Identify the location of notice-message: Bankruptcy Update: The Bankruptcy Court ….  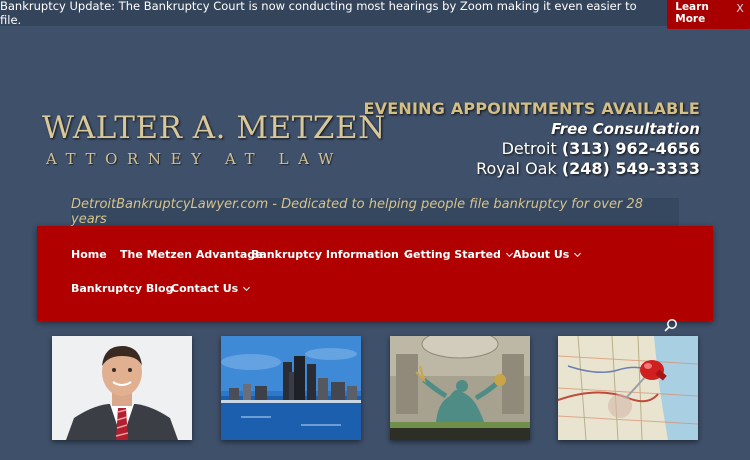
(318, 13).